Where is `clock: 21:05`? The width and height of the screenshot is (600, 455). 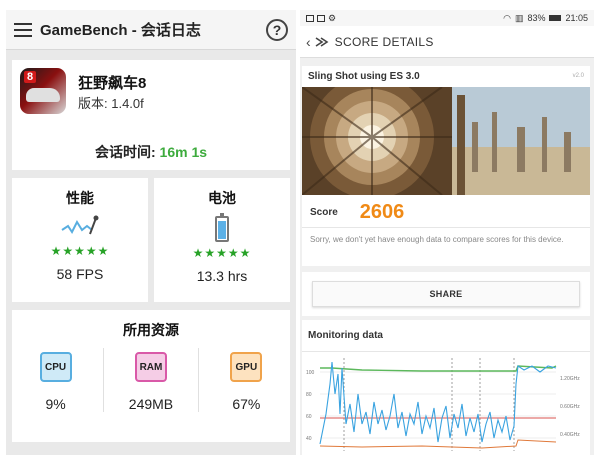 clock: 21:05 is located at coordinates (576, 18).